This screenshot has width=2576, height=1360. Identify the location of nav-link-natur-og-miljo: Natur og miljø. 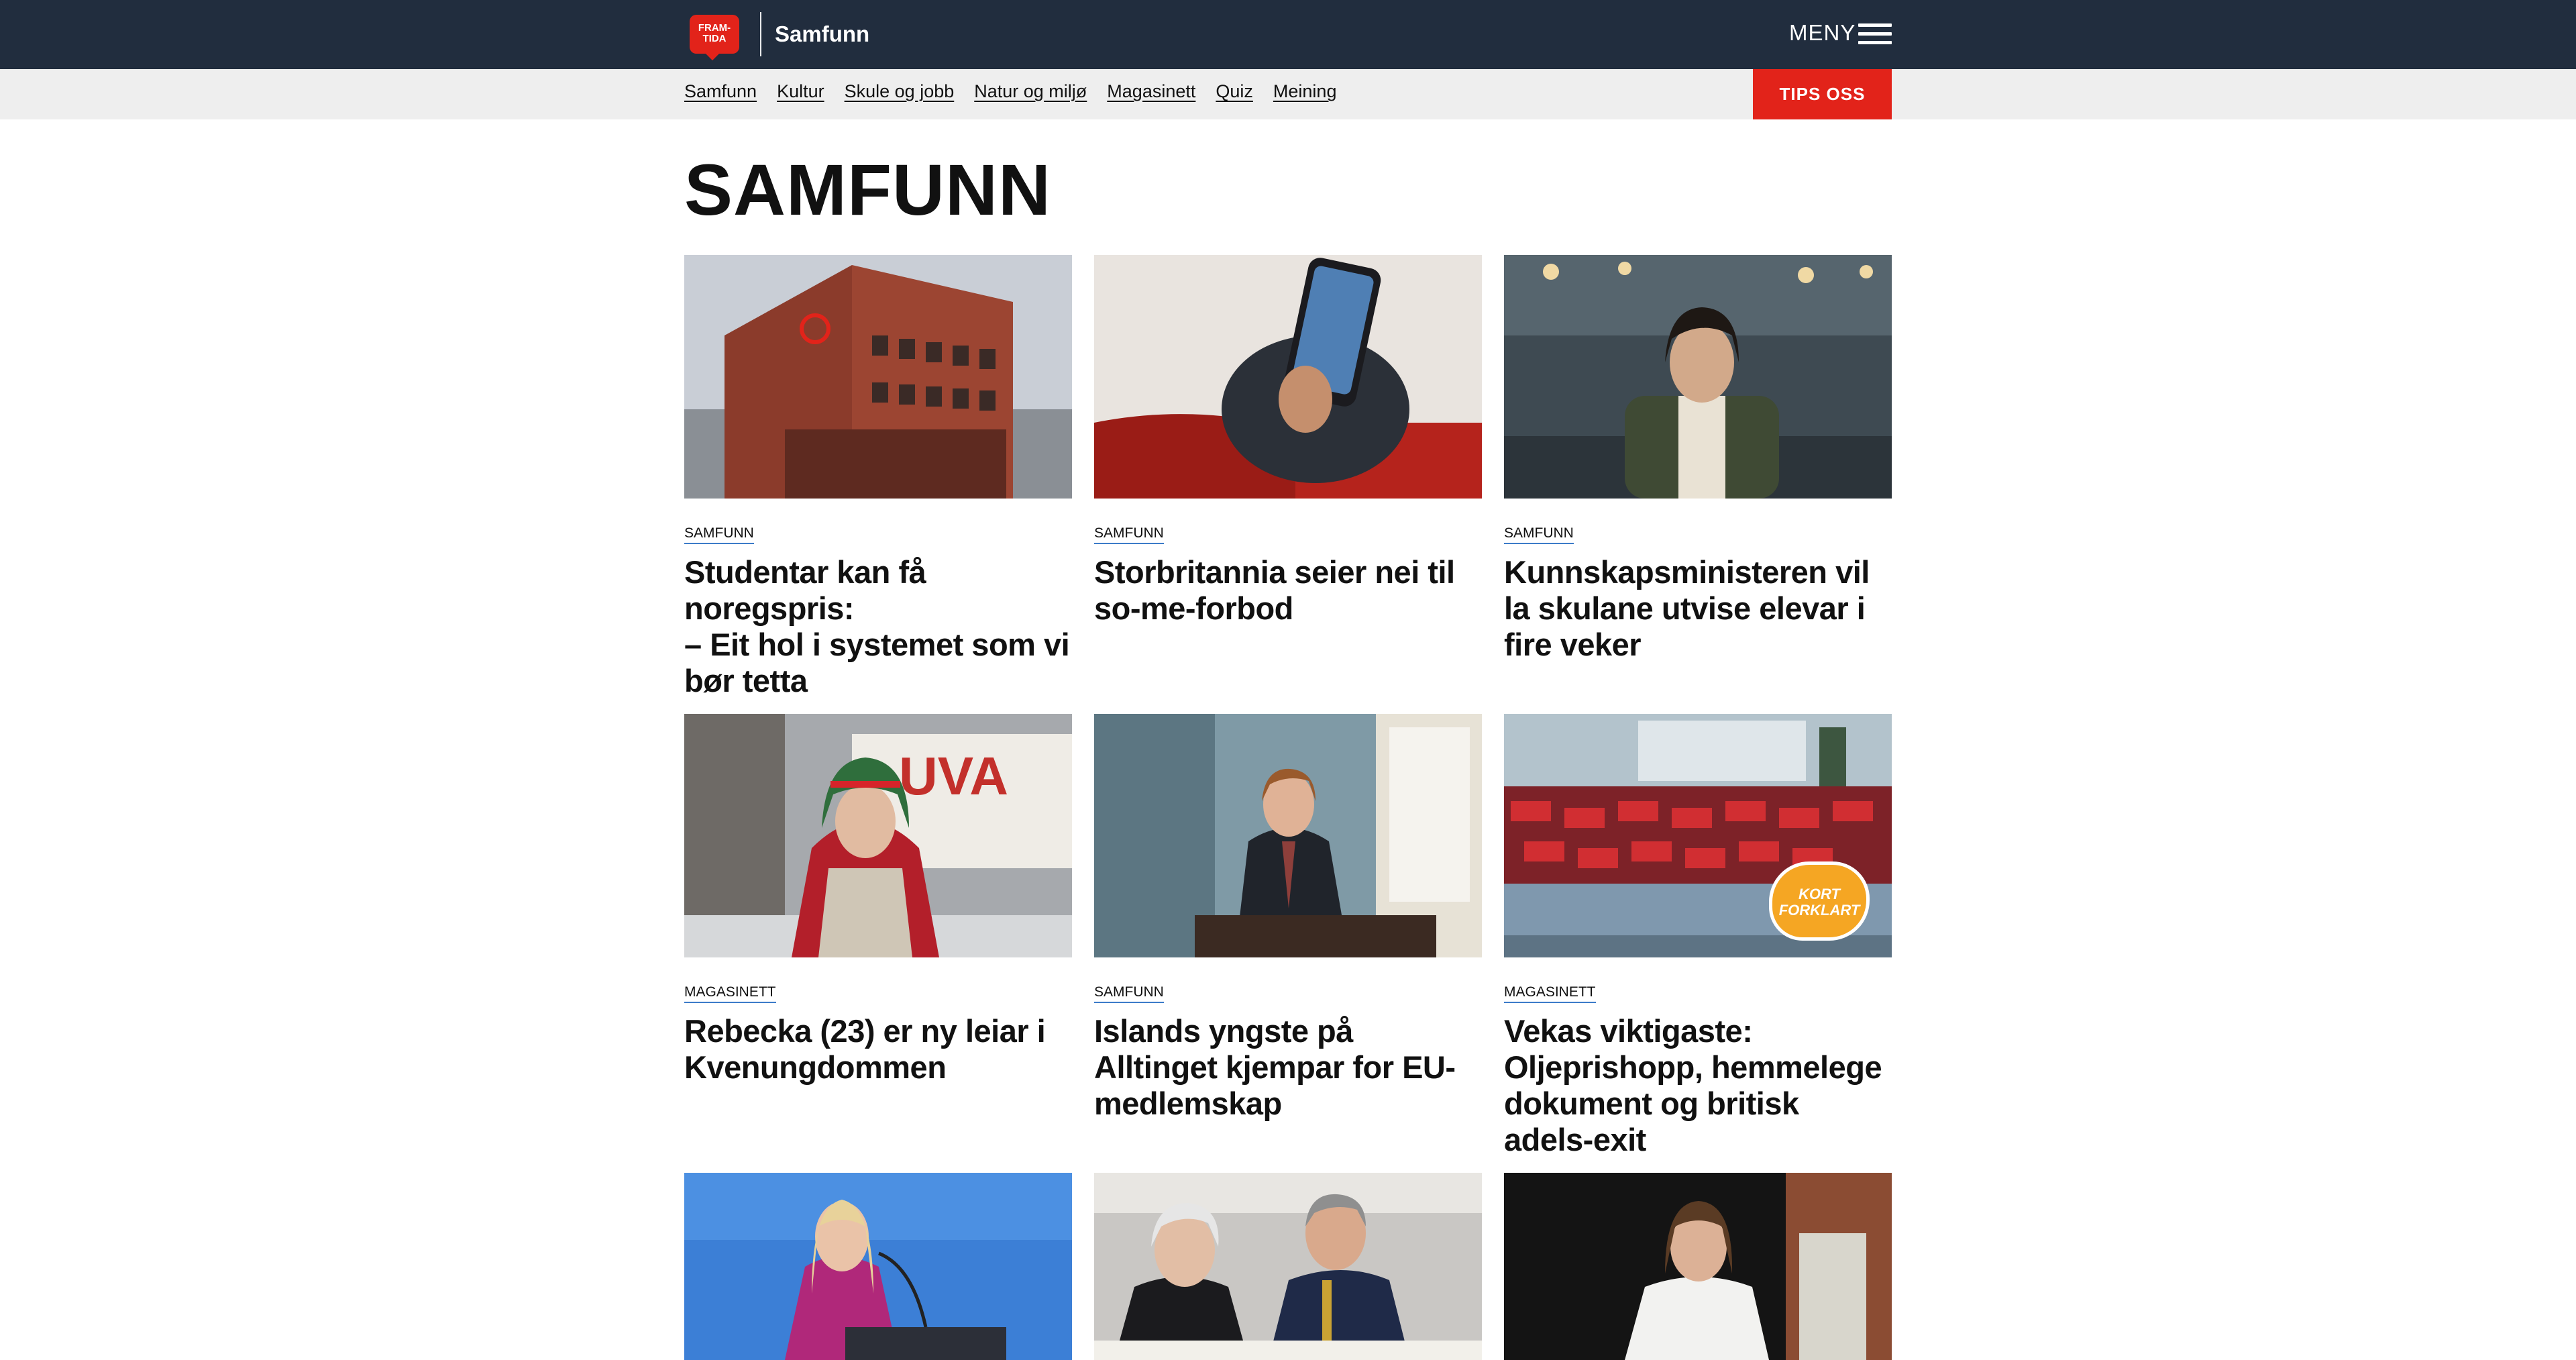
(1030, 91).